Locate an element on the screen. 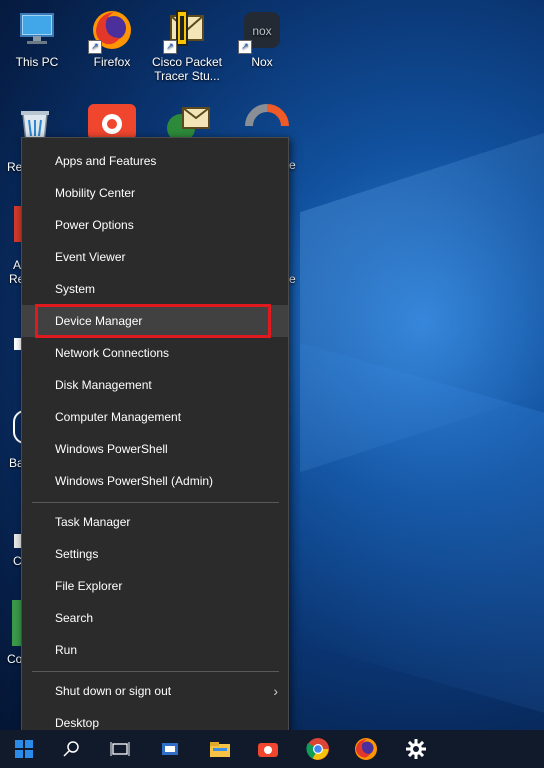  settings-gear-icon is located at coordinates (416, 749).